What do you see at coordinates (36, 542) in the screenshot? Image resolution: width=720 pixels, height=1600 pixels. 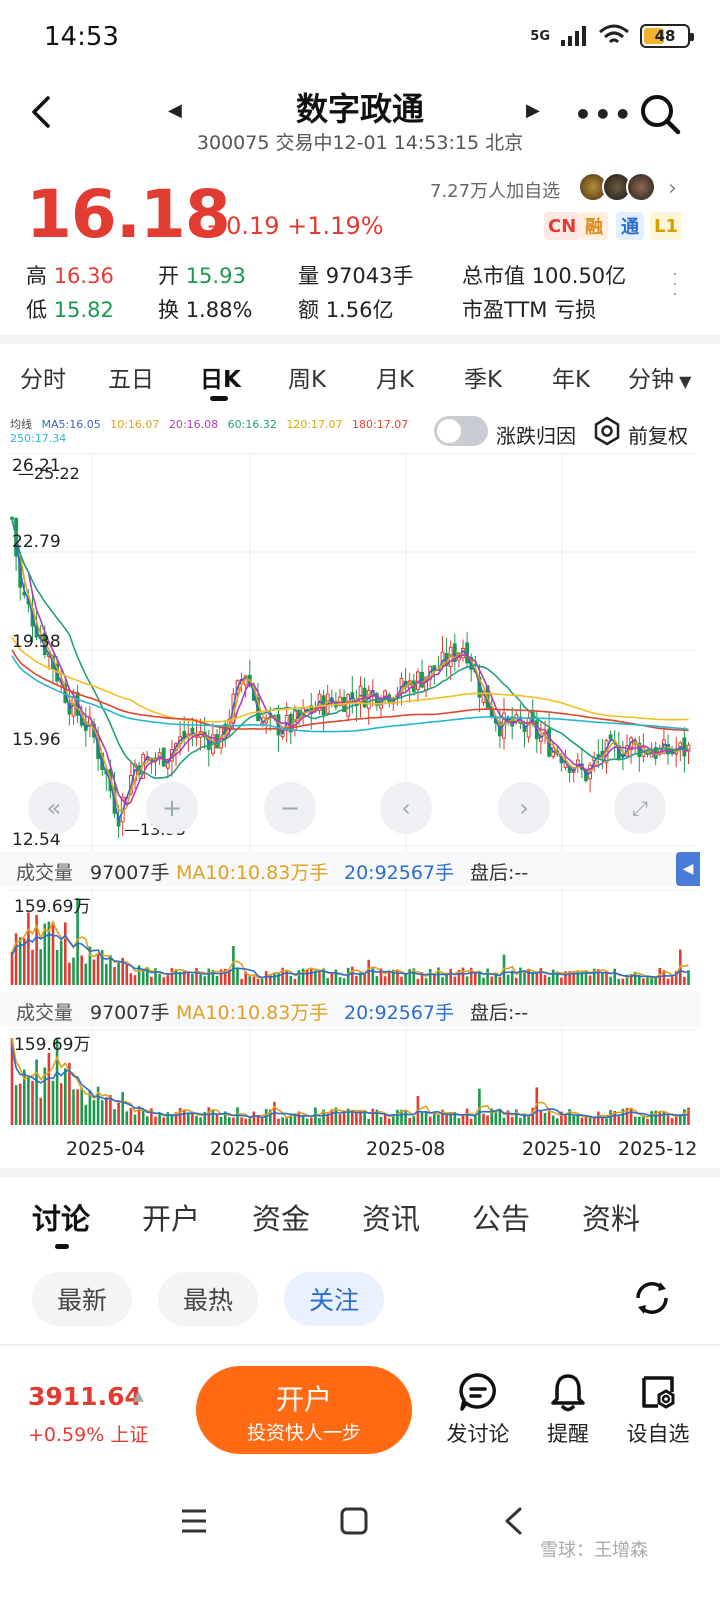 I see `y-label: 22.79` at bounding box center [36, 542].